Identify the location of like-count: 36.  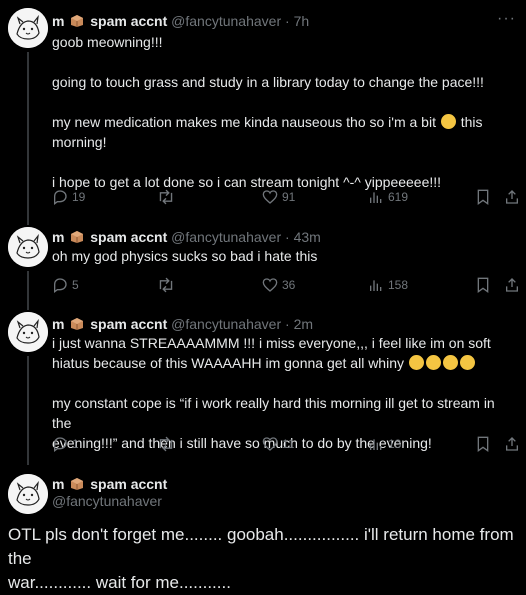
(289, 285).